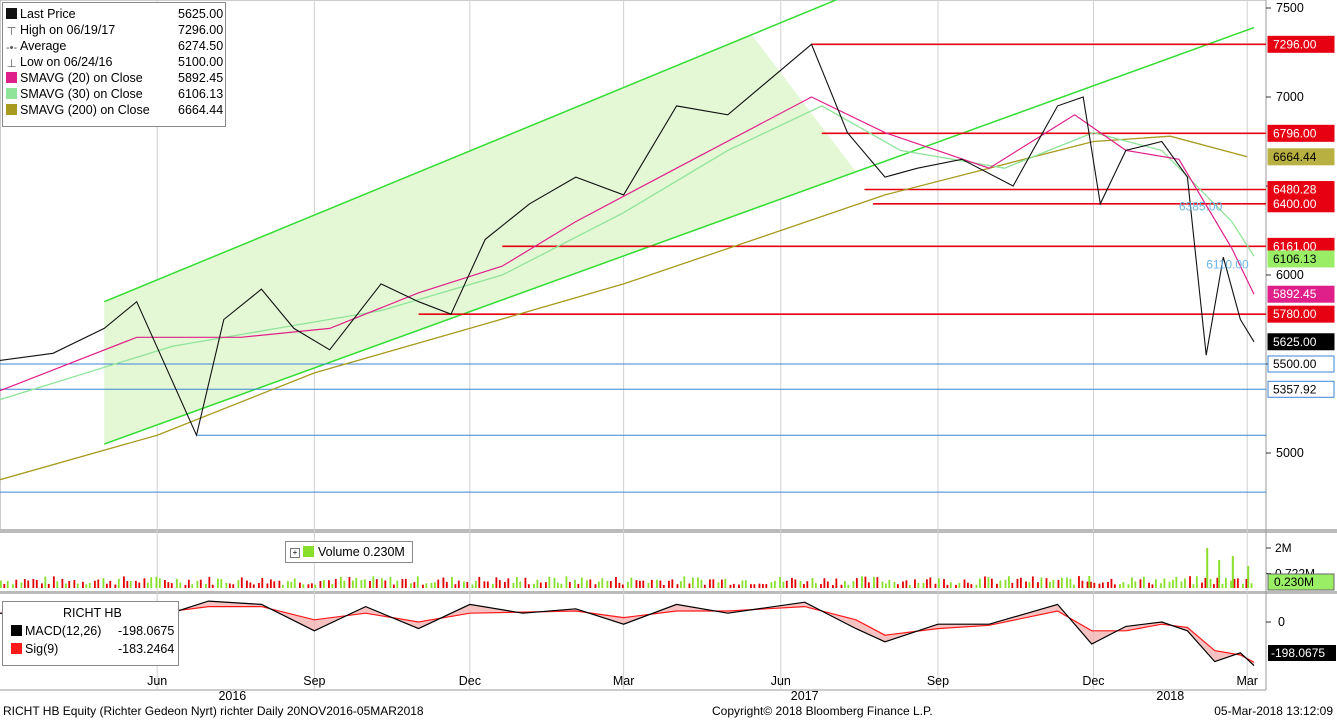 The height and width of the screenshot is (722, 1337). What do you see at coordinates (201, 78) in the screenshot?
I see `legend-value: 5892.45` at bounding box center [201, 78].